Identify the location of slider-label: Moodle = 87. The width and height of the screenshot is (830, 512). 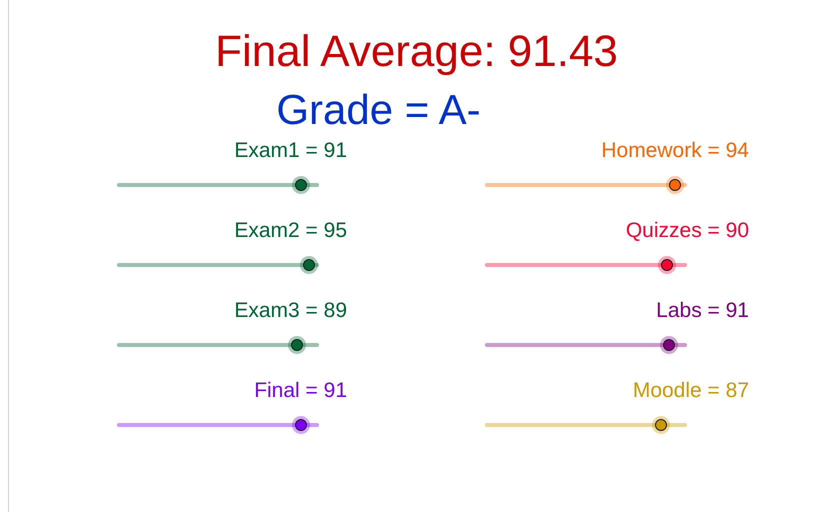
(690, 391).